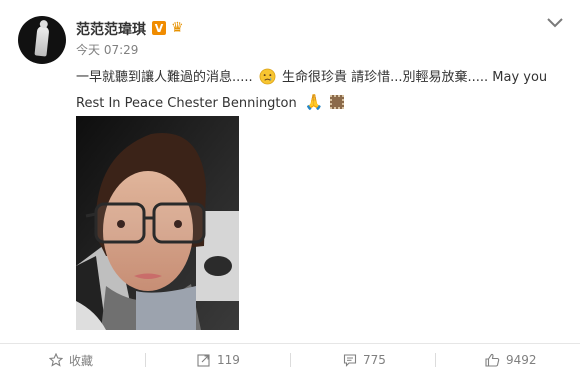  I want to click on action-bar: 收藏 119 775 9492, so click(290, 360).